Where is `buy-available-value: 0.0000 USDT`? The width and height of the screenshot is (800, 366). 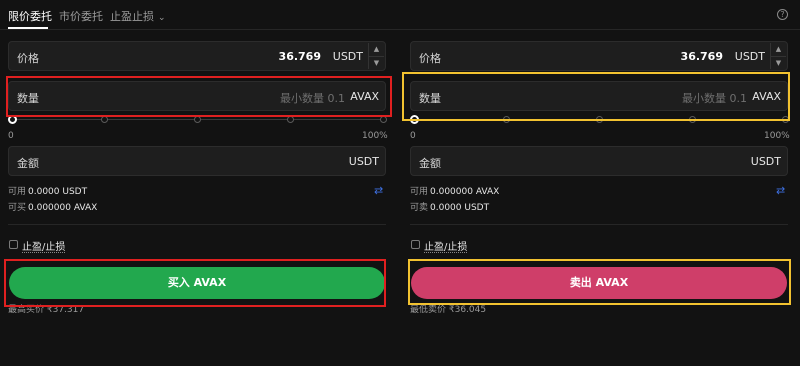
buy-available-value: 0.0000 USDT is located at coordinates (58, 192).